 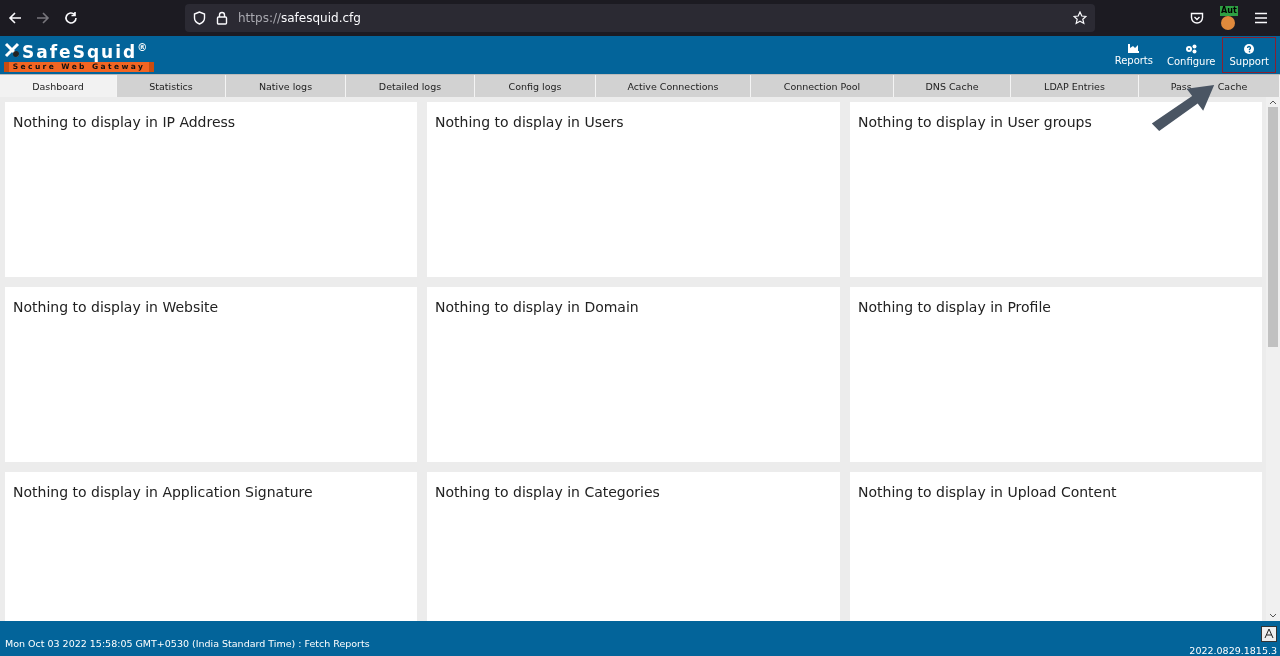 I want to click on empty-message: Nothing to display in Website, so click(x=116, y=307).